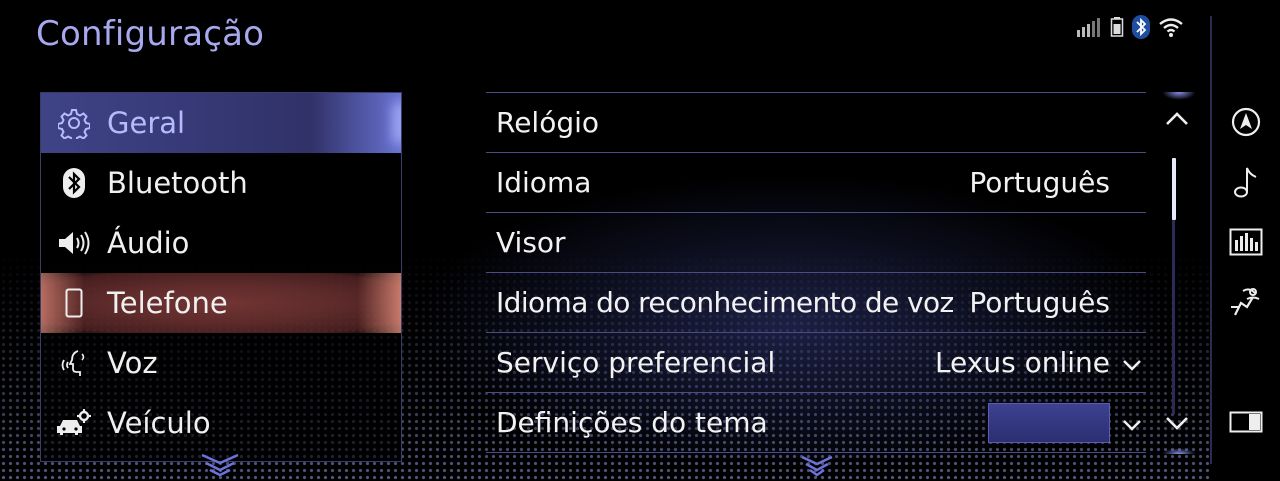 The height and width of the screenshot is (481, 1280). Describe the element at coordinates (167, 303) in the screenshot. I see `menu-item-label: Telefone` at that location.